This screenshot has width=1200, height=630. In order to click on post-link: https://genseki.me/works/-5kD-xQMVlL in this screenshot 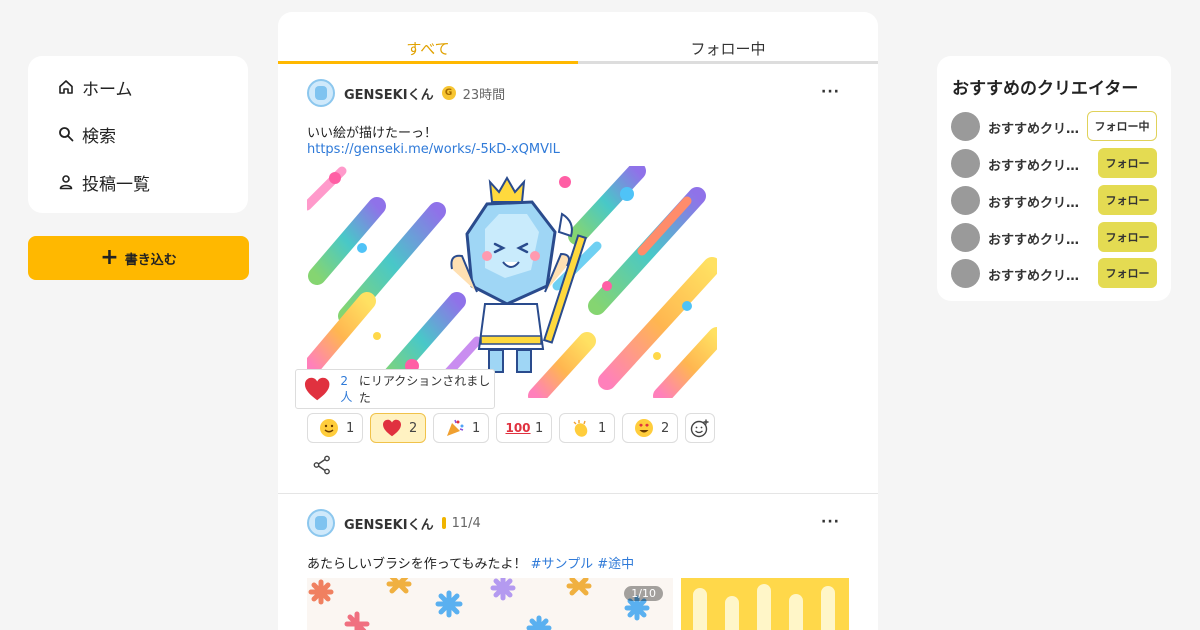, I will do `click(433, 149)`.